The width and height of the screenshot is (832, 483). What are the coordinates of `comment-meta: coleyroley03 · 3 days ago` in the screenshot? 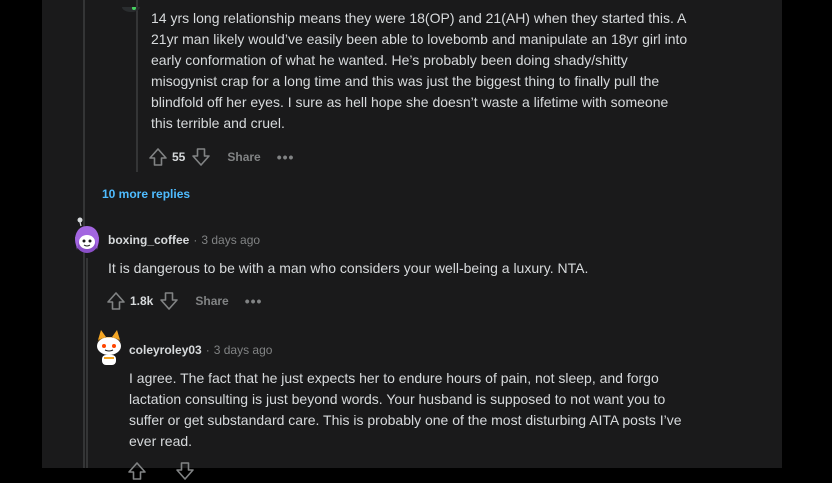 It's located at (200, 350).